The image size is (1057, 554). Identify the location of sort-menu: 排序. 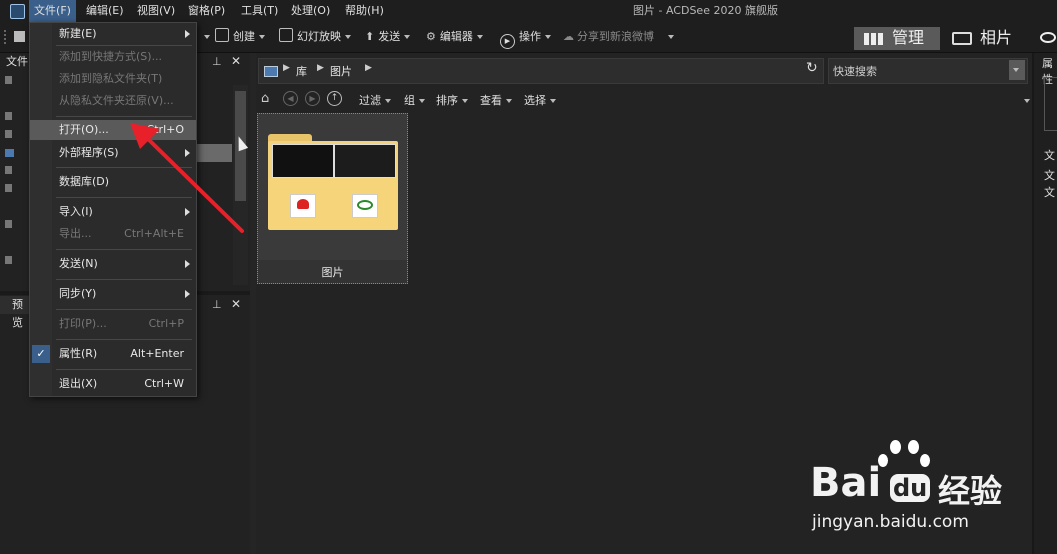
(452, 100).